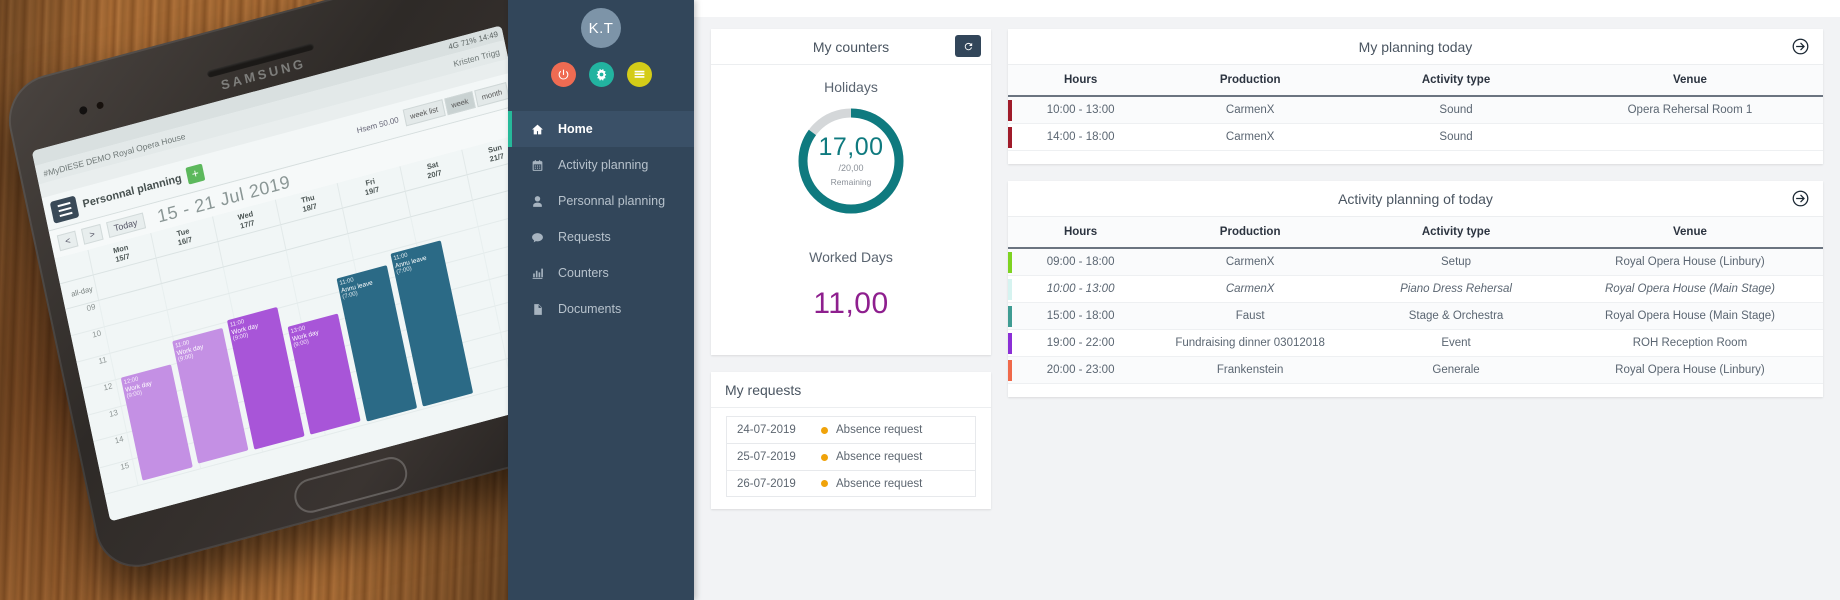  I want to click on cell-hours: 20:00 - 23:00, so click(1081, 370).